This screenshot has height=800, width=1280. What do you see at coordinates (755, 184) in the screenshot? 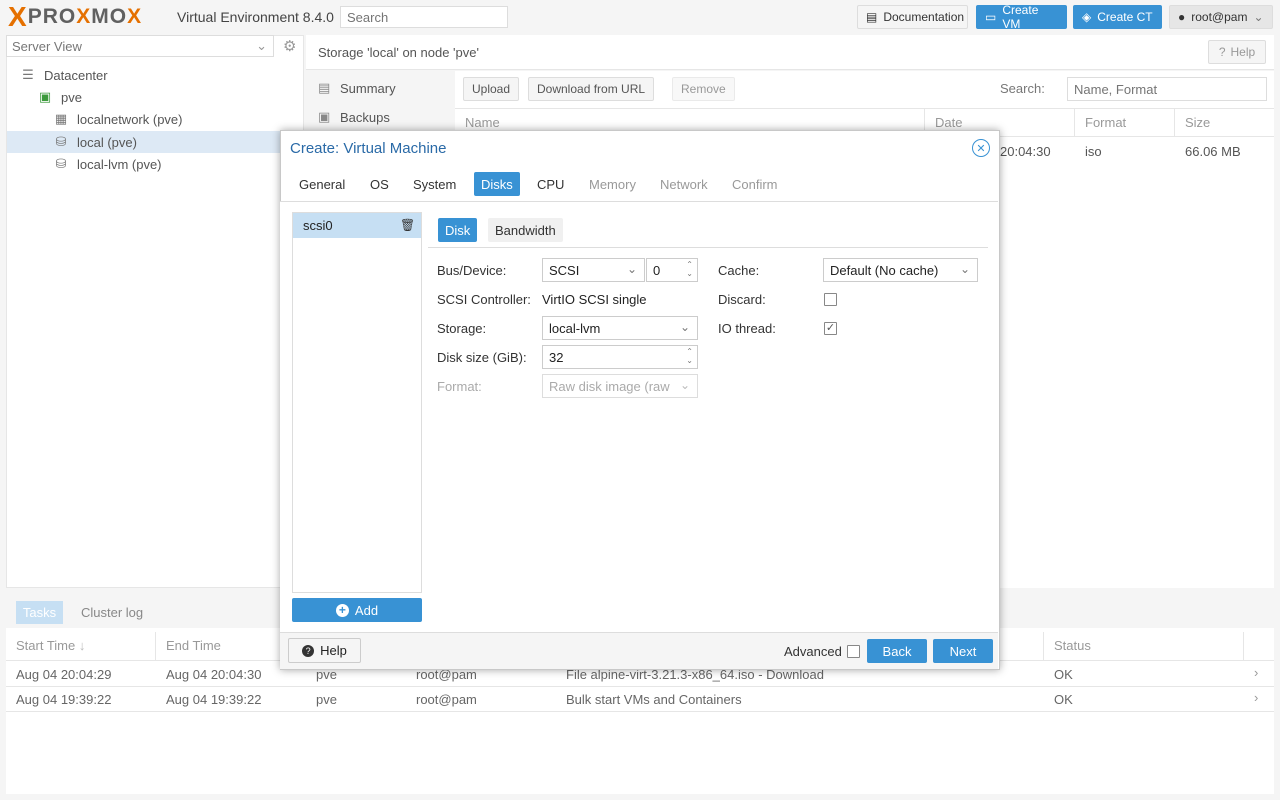
I see `tab-confirm: Confirm` at bounding box center [755, 184].